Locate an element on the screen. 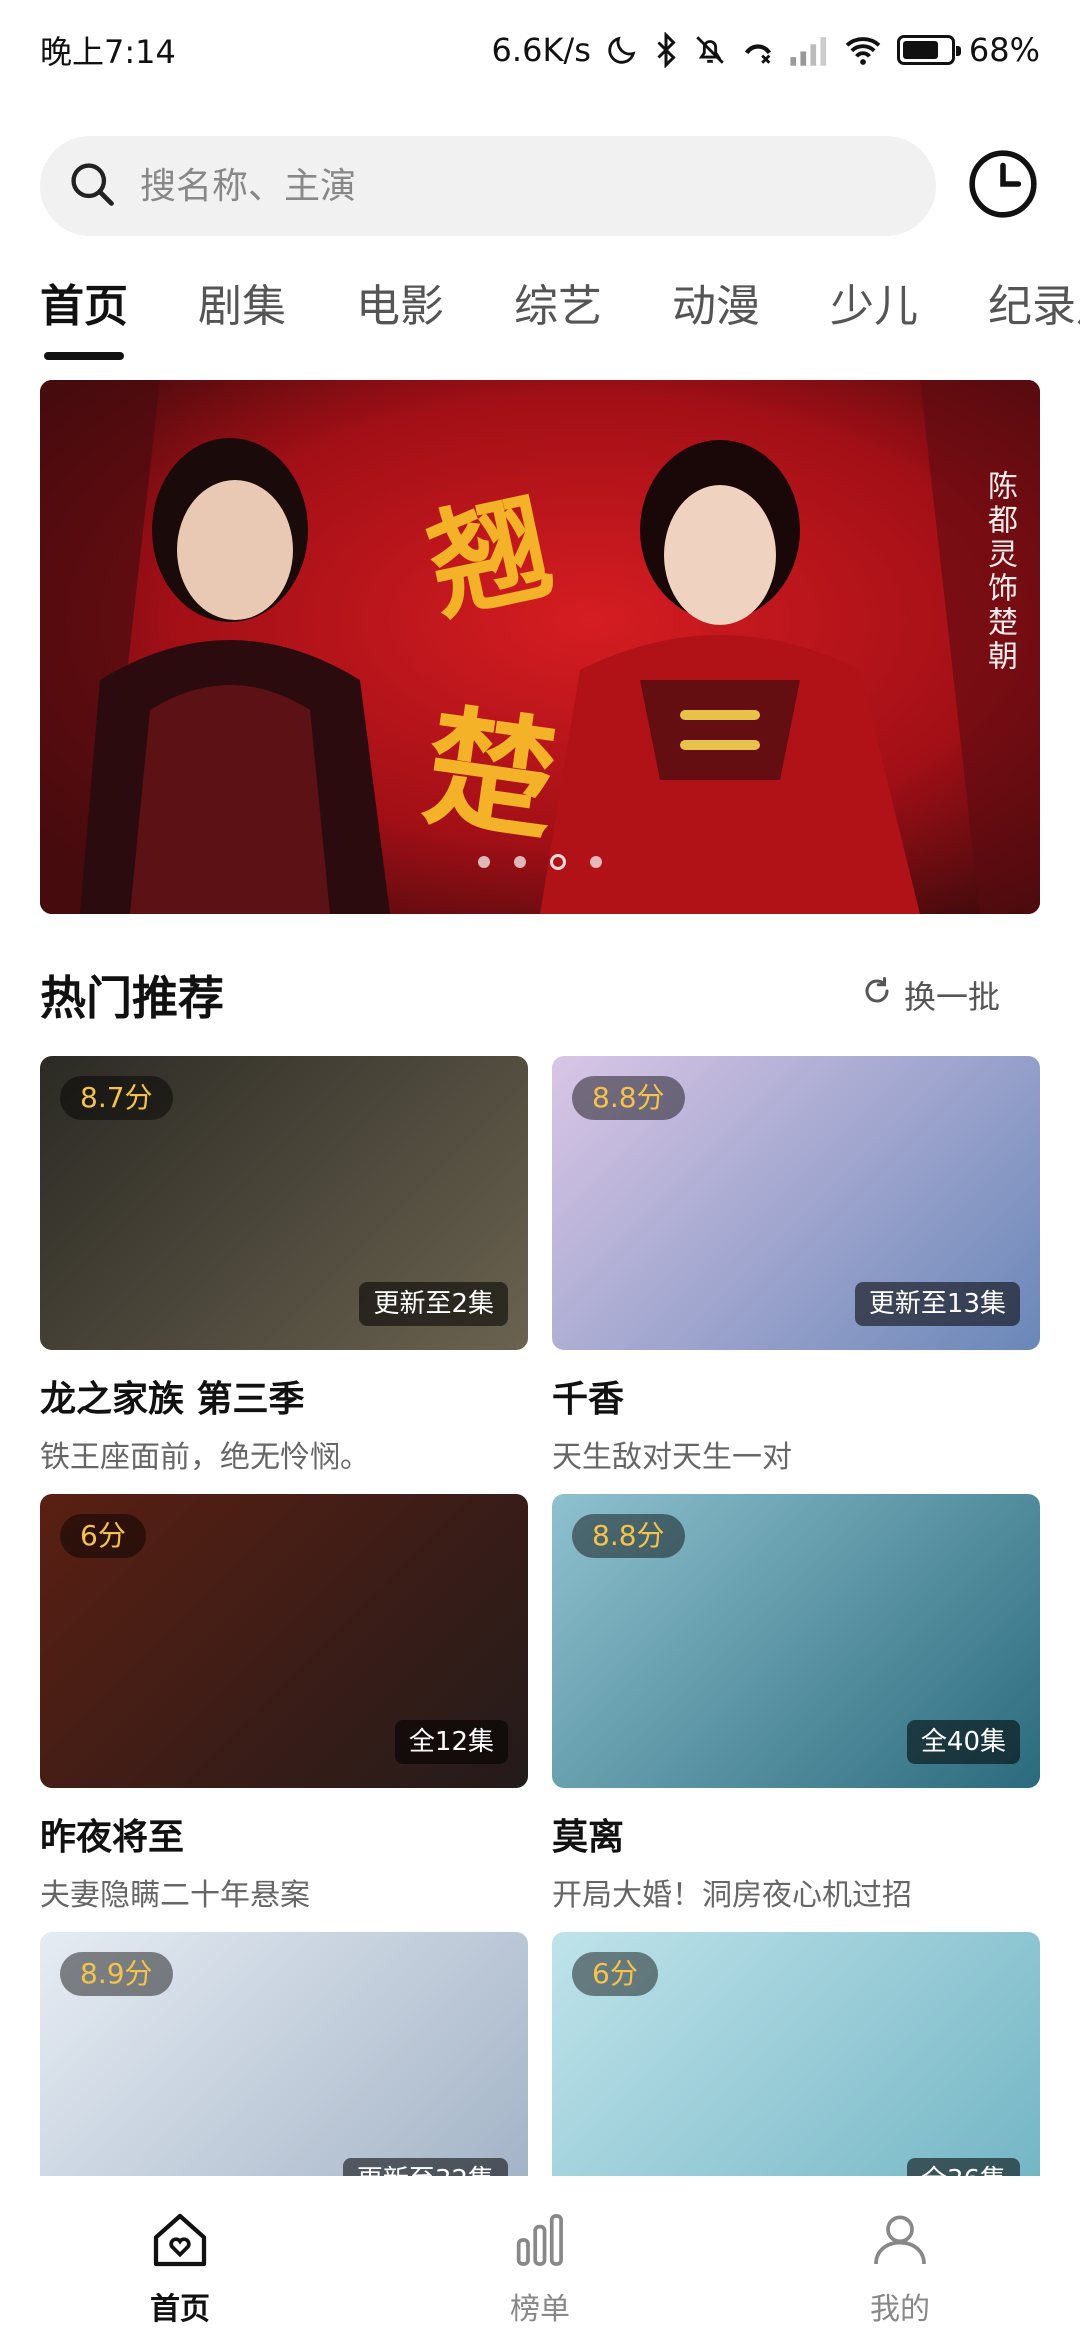 This screenshot has height=2340, width=1080. tab-item: 电影 is located at coordinates (400, 315).